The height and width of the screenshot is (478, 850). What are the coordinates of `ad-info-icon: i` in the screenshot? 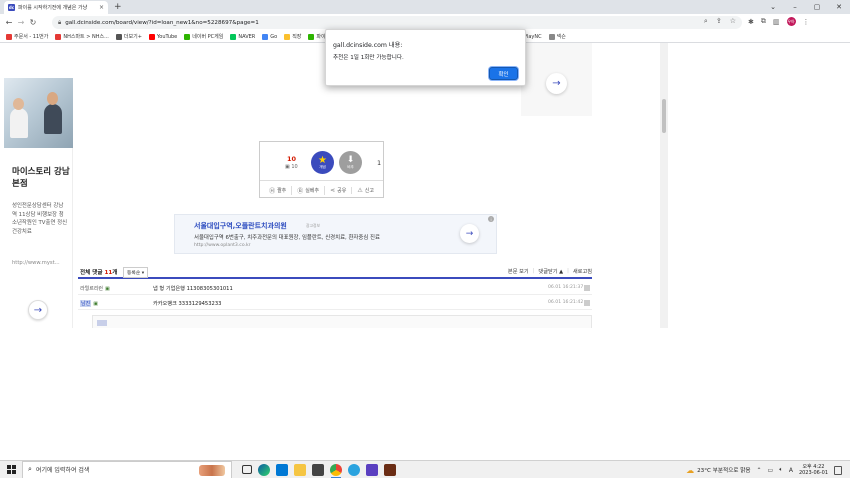 It's located at (491, 219).